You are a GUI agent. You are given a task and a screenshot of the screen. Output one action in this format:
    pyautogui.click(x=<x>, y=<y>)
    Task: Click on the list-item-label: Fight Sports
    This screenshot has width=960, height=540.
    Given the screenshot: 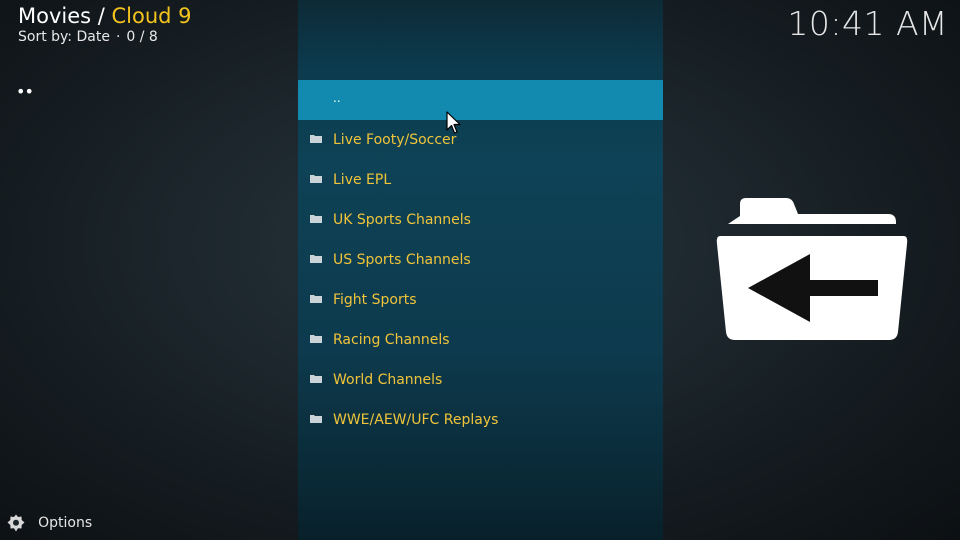 What is the action you would take?
    pyautogui.click(x=375, y=300)
    